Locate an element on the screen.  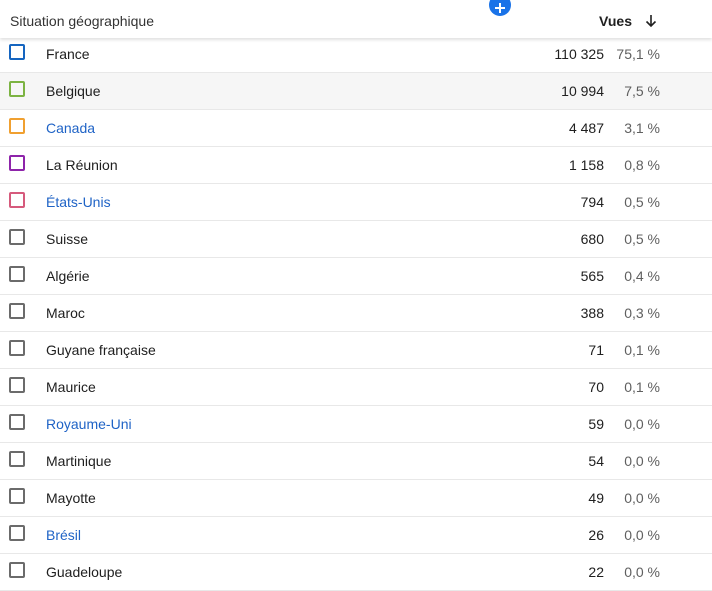
table-row: Martinique 54 0,0 % is located at coordinates (356, 461).